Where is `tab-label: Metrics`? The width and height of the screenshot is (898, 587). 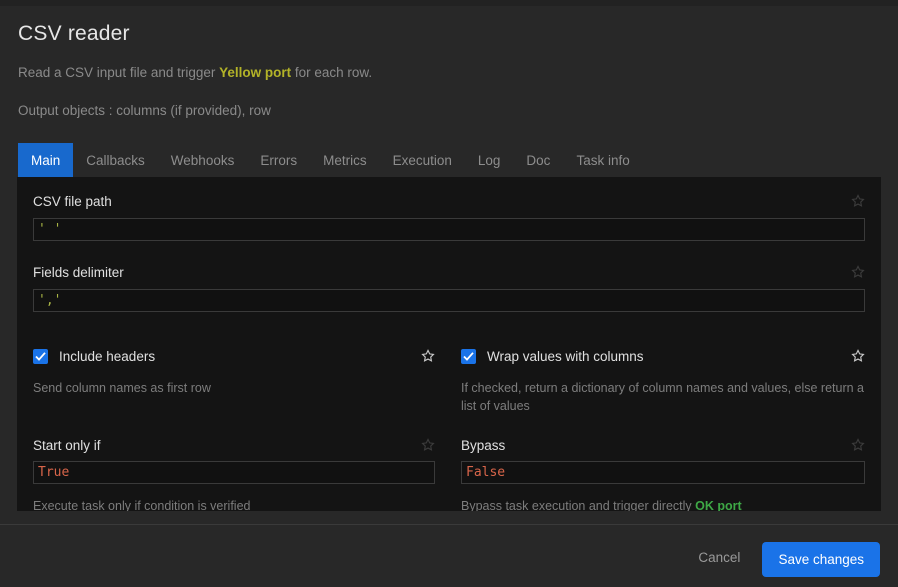
tab-label: Metrics is located at coordinates (345, 160).